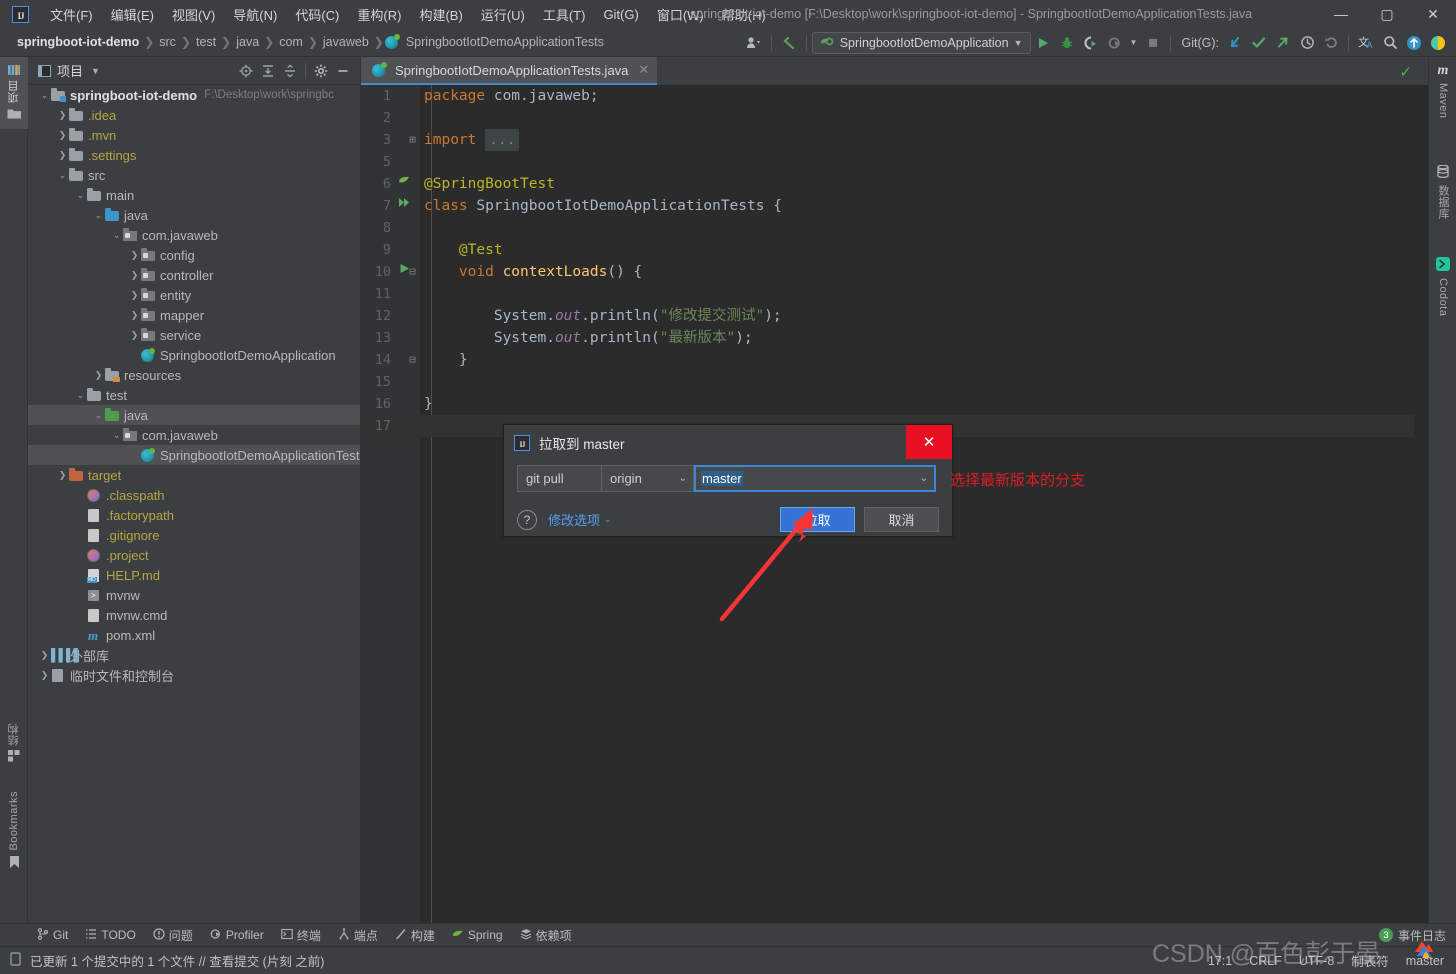  Describe the element at coordinates (177, 960) in the screenshot. I see `status-message: 已更新 1 个提交中的 1 个文件 // 查看提交 (片刻 之前)` at that location.